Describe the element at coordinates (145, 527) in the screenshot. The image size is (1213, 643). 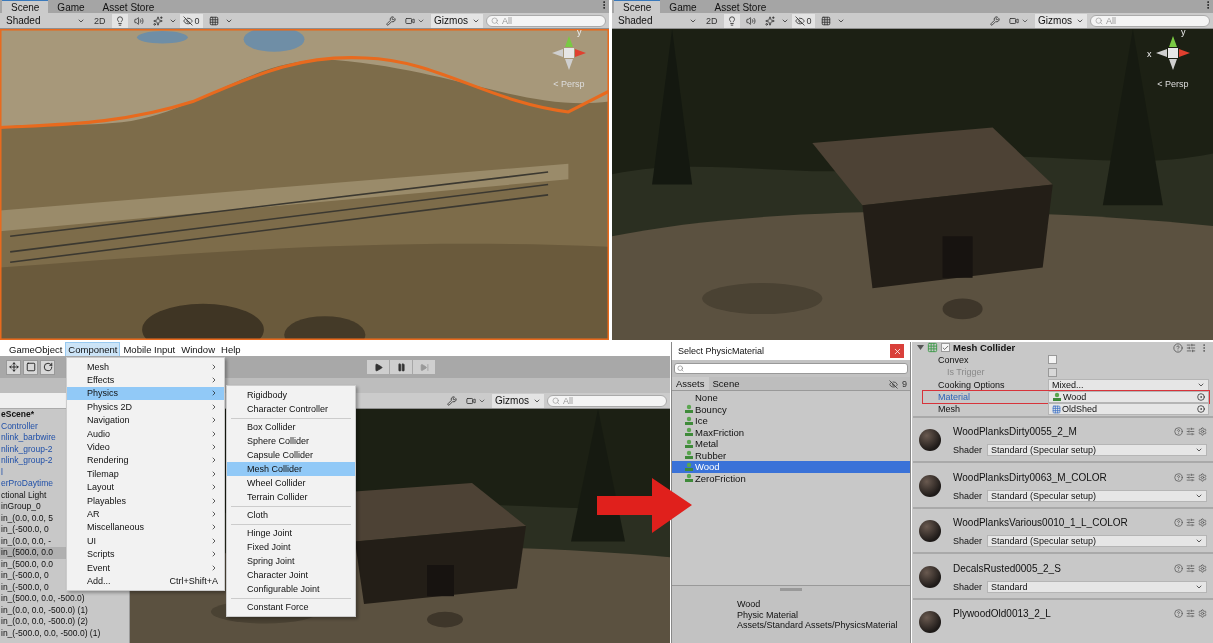
I see `menu-item: Miscellaneous` at that location.